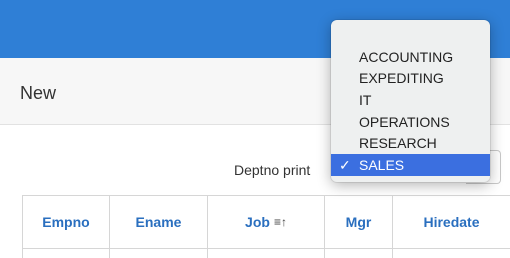 This screenshot has height=258, width=510. Describe the element at coordinates (272, 170) in the screenshot. I see `deptno-filter-label: Deptno print` at that location.